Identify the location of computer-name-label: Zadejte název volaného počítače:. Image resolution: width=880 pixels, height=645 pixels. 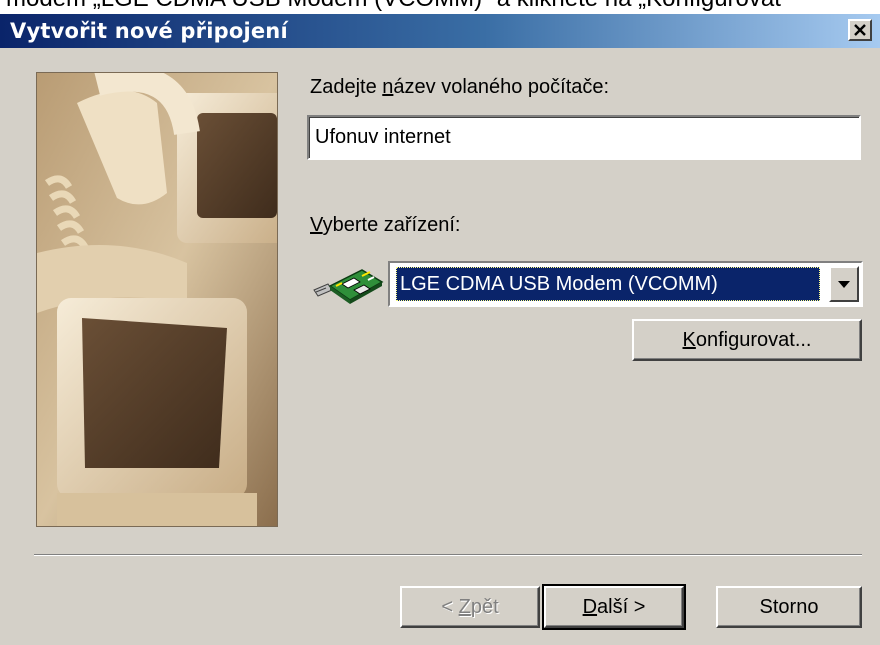
(460, 87).